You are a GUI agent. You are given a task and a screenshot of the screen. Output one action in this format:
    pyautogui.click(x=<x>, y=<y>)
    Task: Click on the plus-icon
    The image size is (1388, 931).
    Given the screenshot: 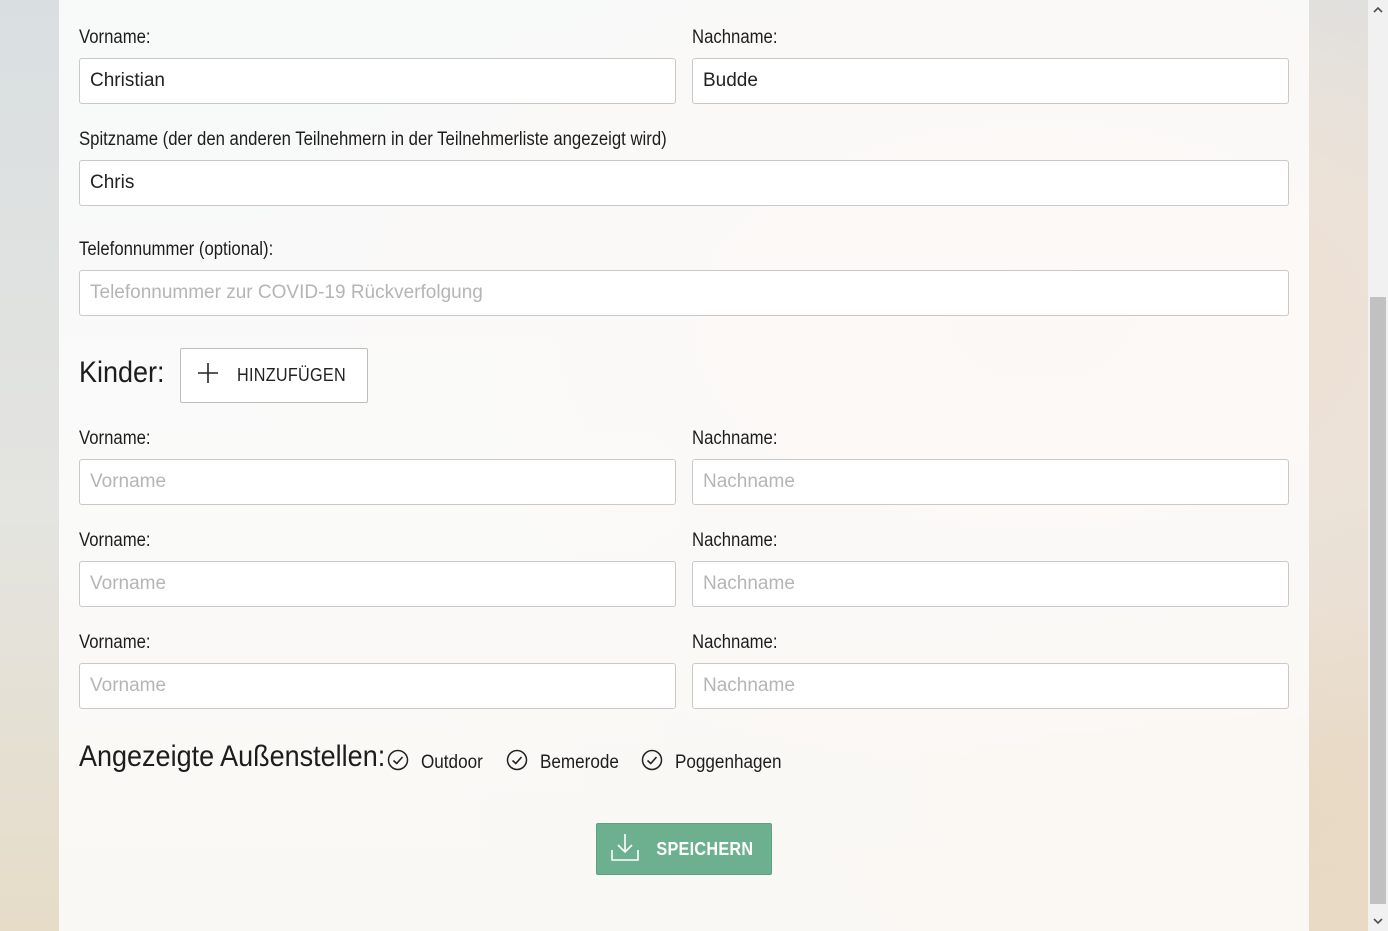 What is the action you would take?
    pyautogui.click(x=208, y=375)
    